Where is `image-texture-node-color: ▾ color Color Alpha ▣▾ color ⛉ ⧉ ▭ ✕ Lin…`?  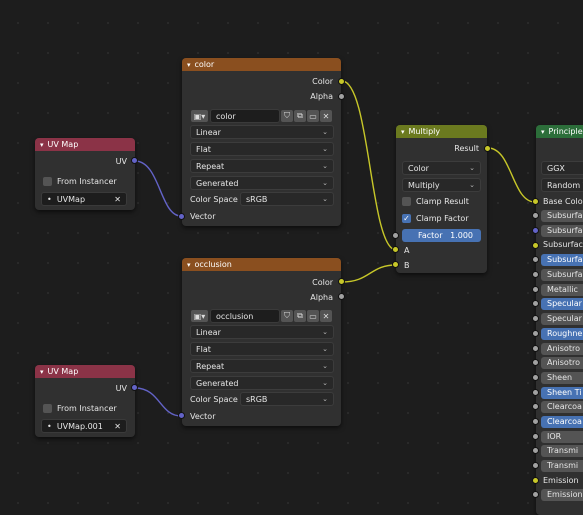
image-texture-node-color: ▾ color Color Alpha ▣▾ color ⛉ ⧉ ▭ ✕ Lin… is located at coordinates (261, 142).